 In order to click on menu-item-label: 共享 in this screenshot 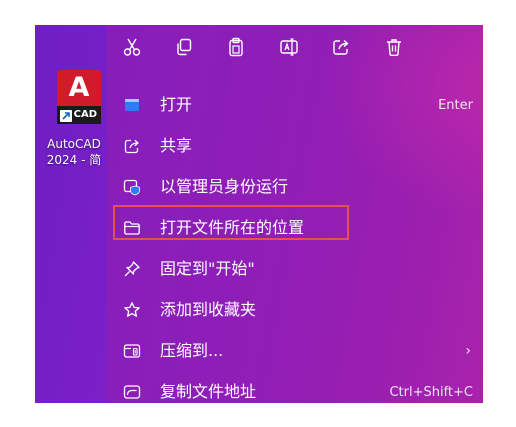, I will do `click(176, 145)`.